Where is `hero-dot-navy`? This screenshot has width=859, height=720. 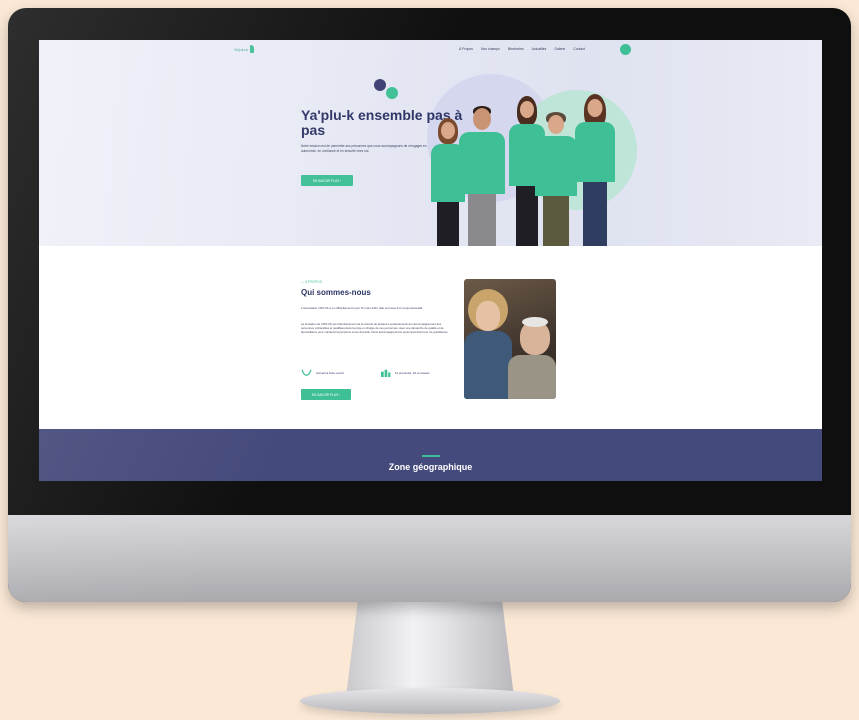 hero-dot-navy is located at coordinates (380, 85).